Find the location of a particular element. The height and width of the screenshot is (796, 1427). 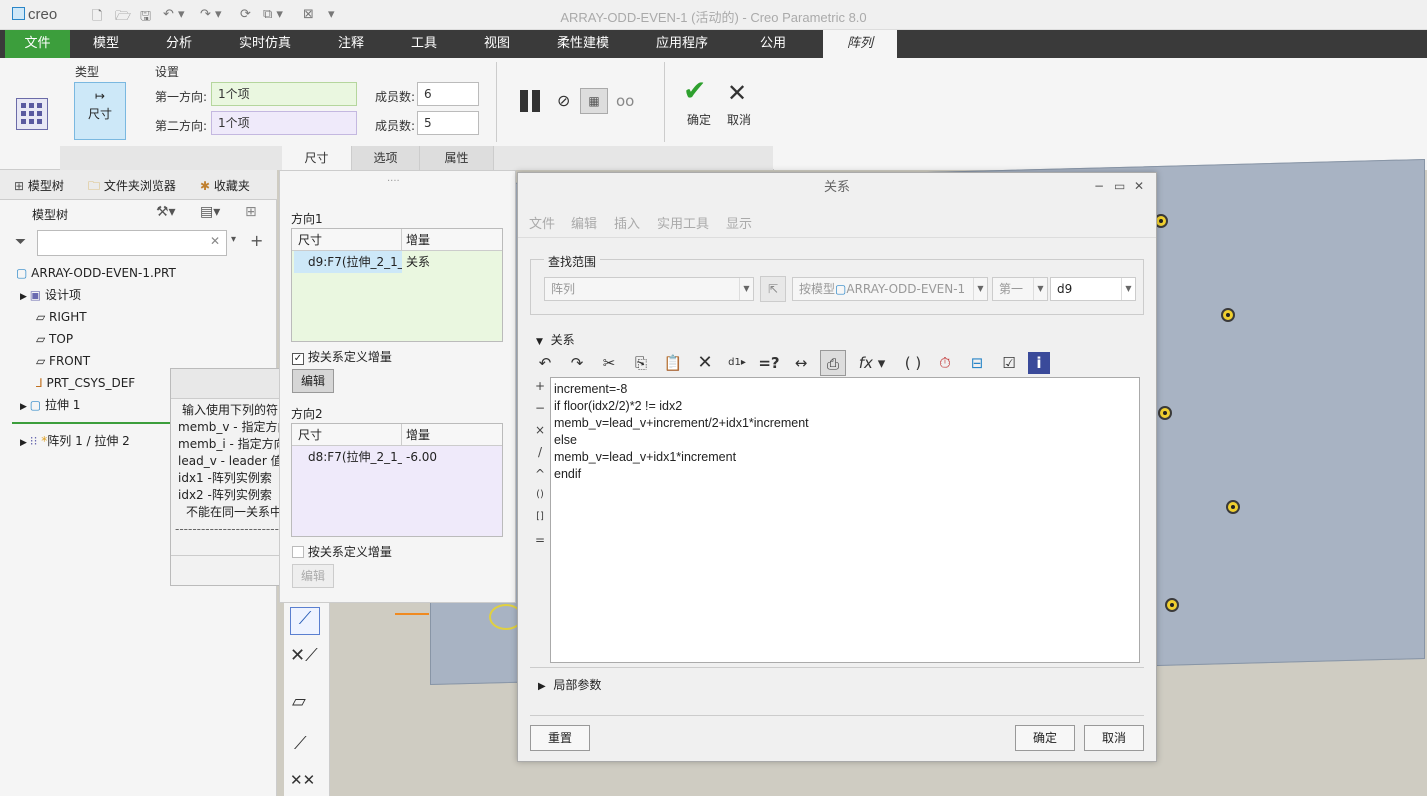

axis-display-icon: ✕⟋ is located at coordinates (304, 655).